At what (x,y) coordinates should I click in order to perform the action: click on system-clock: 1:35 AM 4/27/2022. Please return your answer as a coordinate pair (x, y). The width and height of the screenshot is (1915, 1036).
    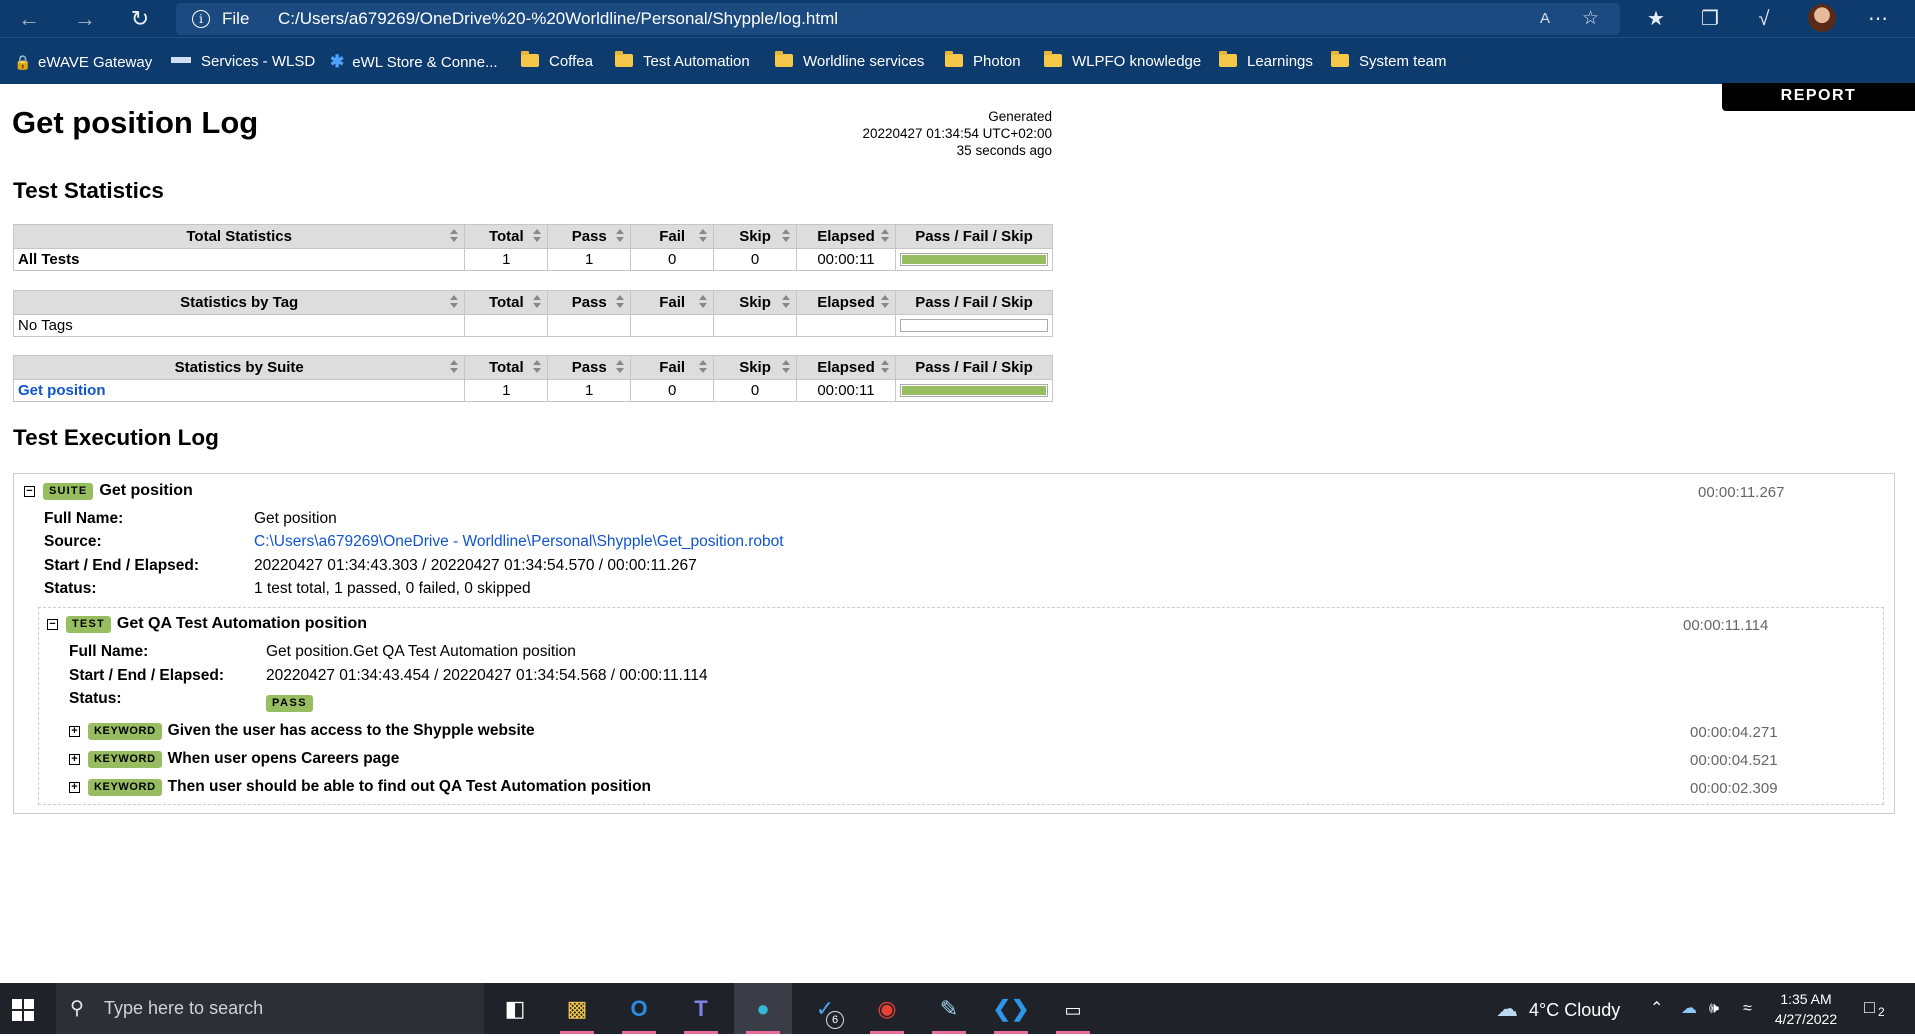
    Looking at the image, I should click on (1806, 1009).